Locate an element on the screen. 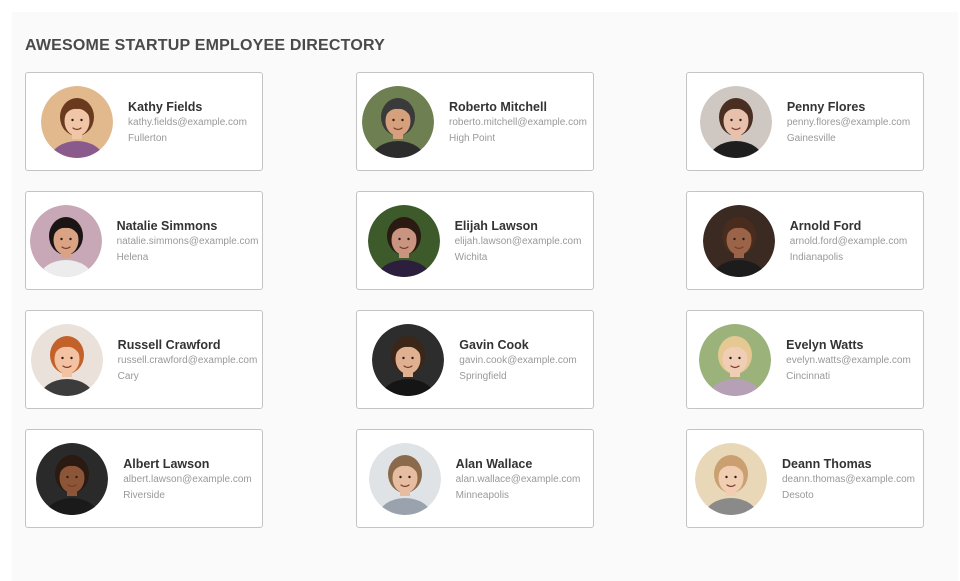 This screenshot has width=960, height=581. employee-email: deann.thomas@example.com is located at coordinates (848, 479).